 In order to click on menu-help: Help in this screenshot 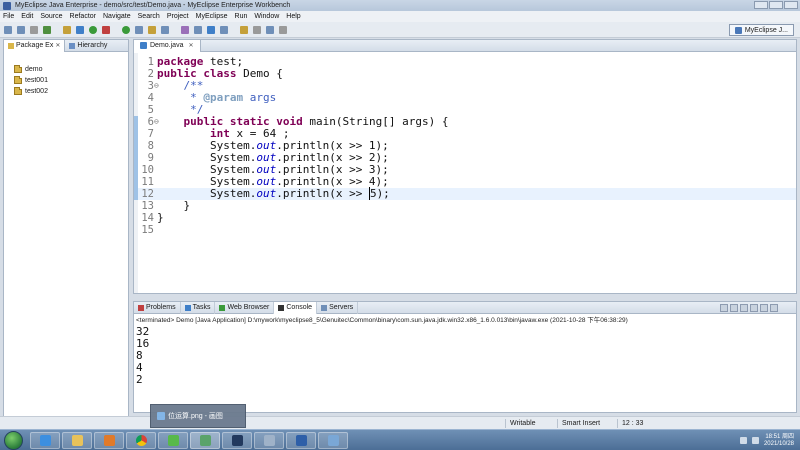, I will do `click(293, 16)`.